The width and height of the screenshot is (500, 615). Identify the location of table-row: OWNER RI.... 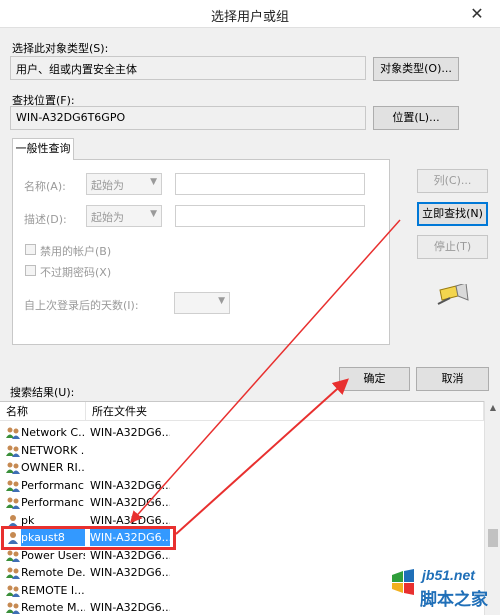
(242, 468).